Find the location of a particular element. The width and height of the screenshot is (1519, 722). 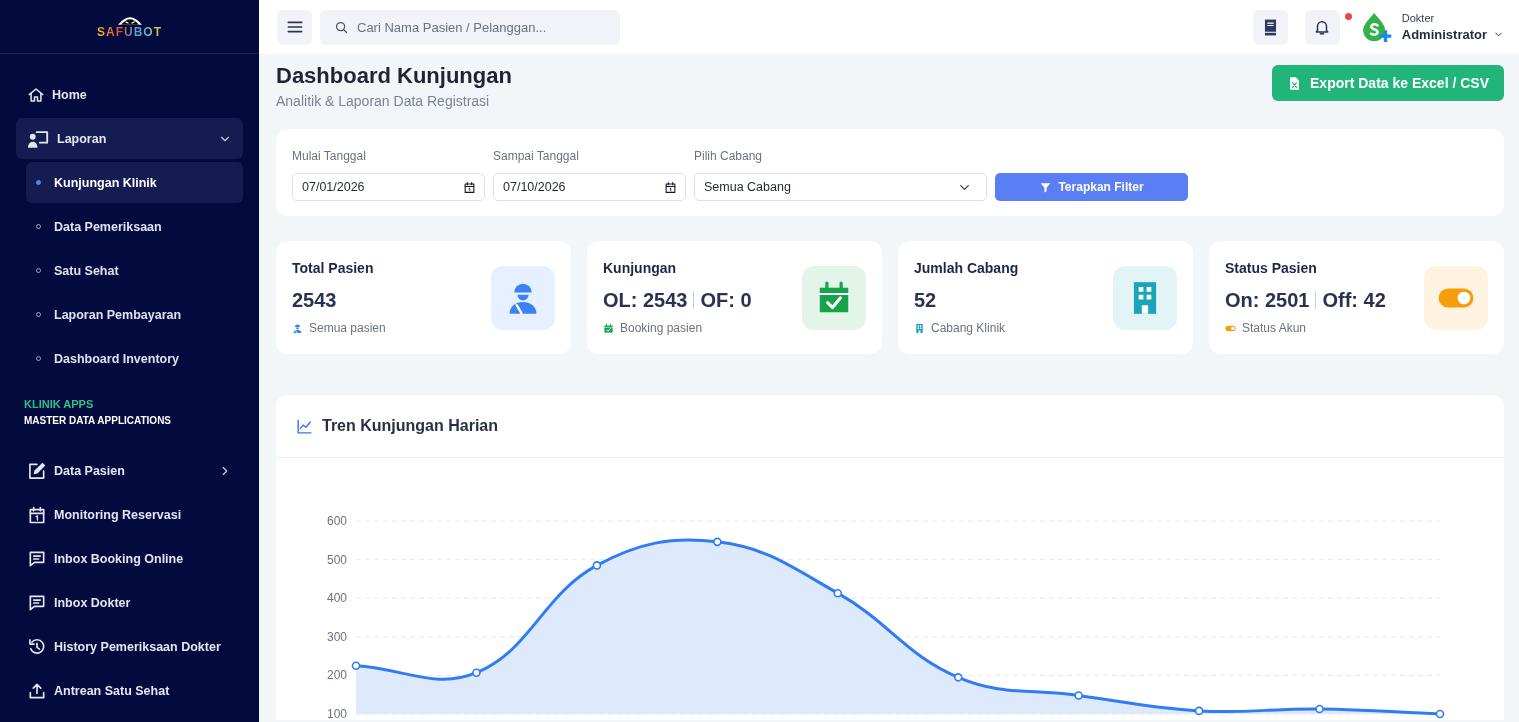

stat-title: Kunjungan is located at coordinates (640, 268).